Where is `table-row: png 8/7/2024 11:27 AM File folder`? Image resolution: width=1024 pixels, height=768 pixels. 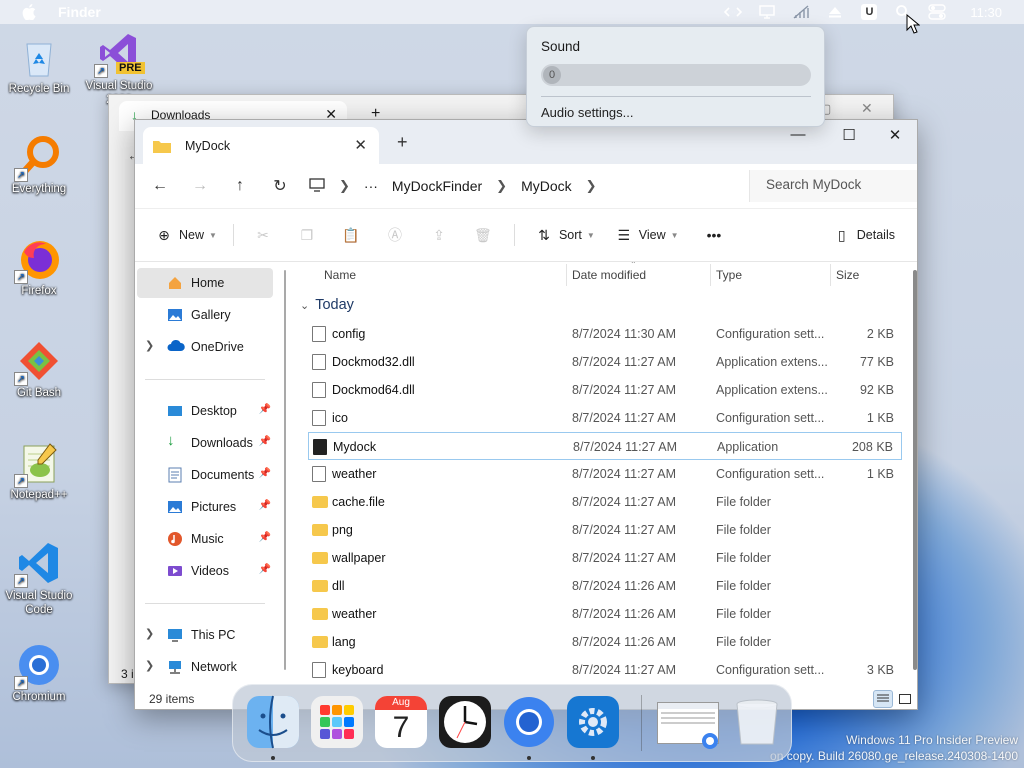 table-row: png 8/7/2024 11:27 AM File folder is located at coordinates (605, 530).